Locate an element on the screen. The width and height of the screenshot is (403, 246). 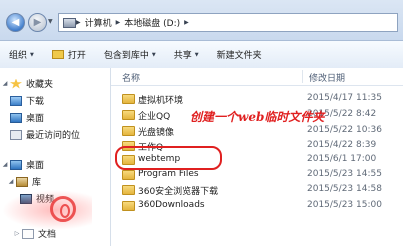
file-row: 360Downloads 2015/5/23 15:00 is located at coordinates (257, 205).